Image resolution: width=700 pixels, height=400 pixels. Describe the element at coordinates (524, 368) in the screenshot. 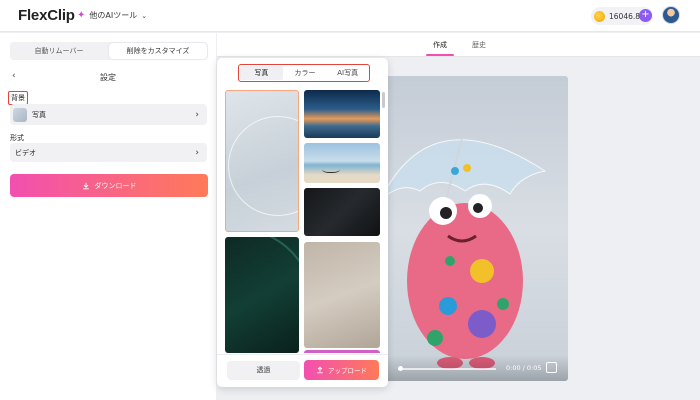

I see `time-readout: 0:00 / 0:05` at that location.